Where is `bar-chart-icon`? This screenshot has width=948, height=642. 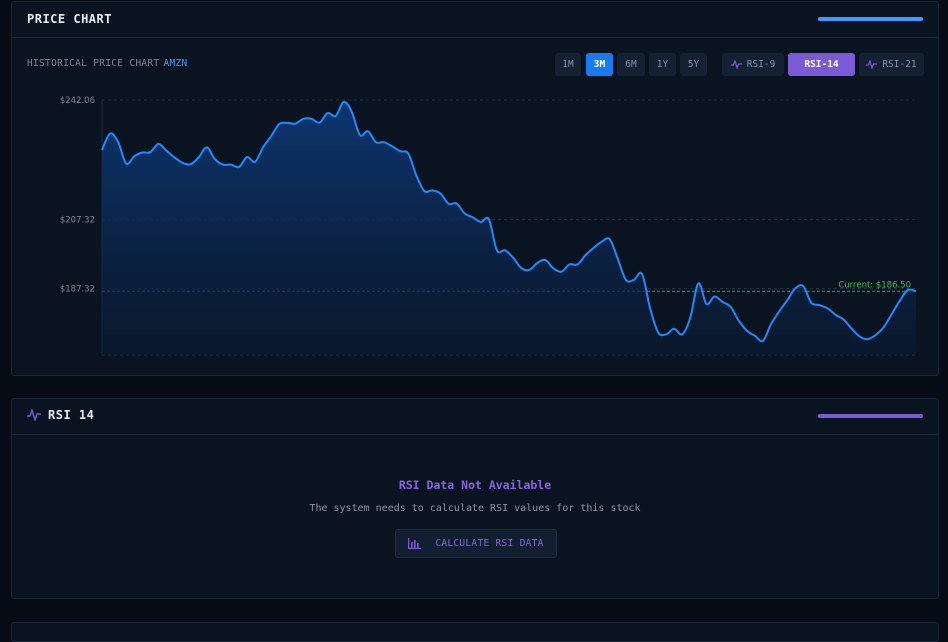 bar-chart-icon is located at coordinates (415, 543).